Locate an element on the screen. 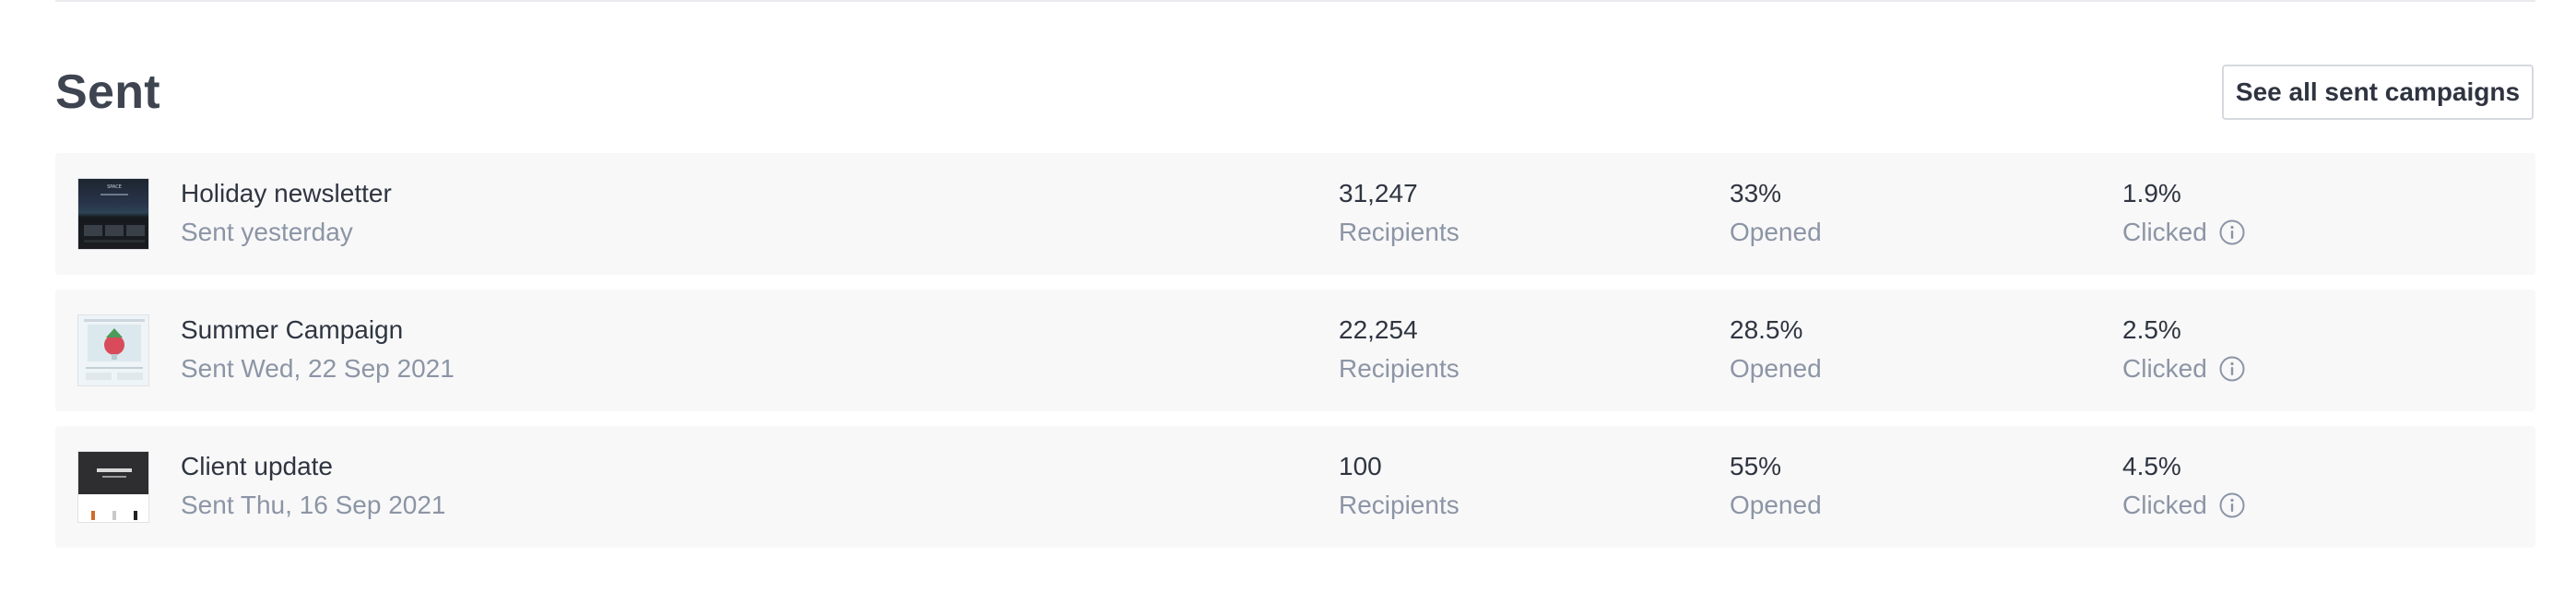 This screenshot has height=592, width=2576. space-newsletter-thumbnail: SPACE is located at coordinates (114, 213).